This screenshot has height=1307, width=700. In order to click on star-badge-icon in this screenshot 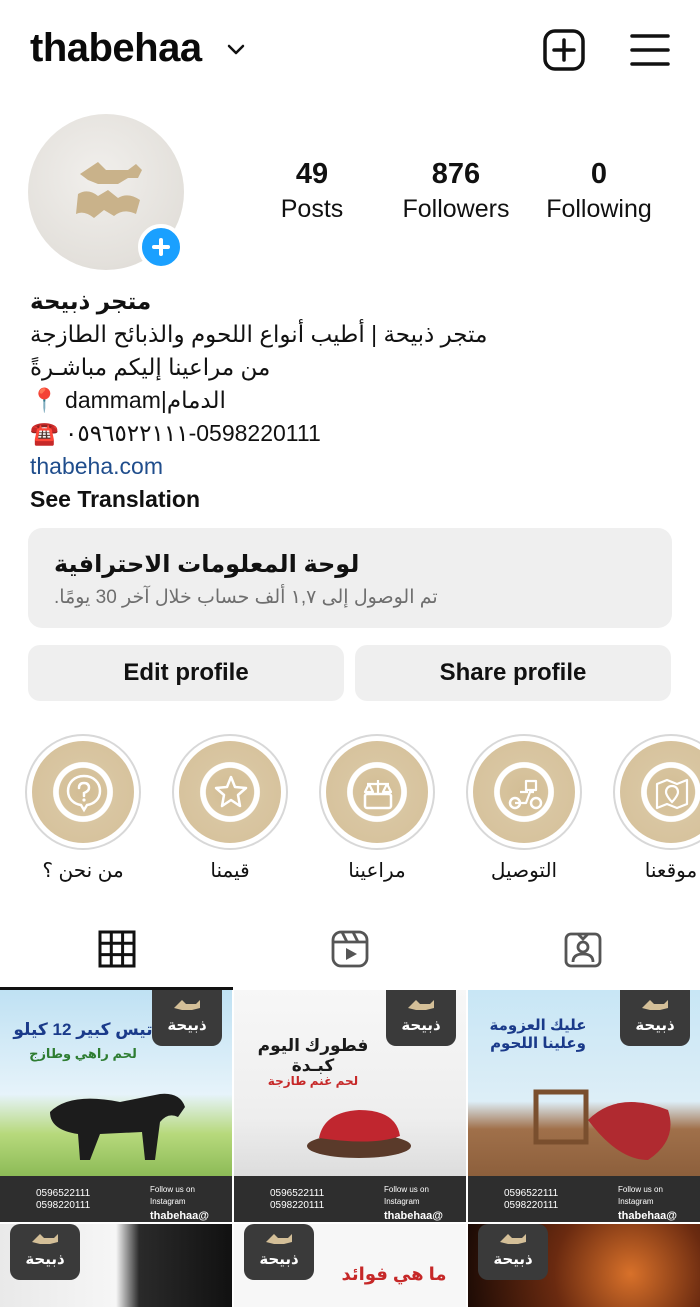, I will do `click(231, 791)`.